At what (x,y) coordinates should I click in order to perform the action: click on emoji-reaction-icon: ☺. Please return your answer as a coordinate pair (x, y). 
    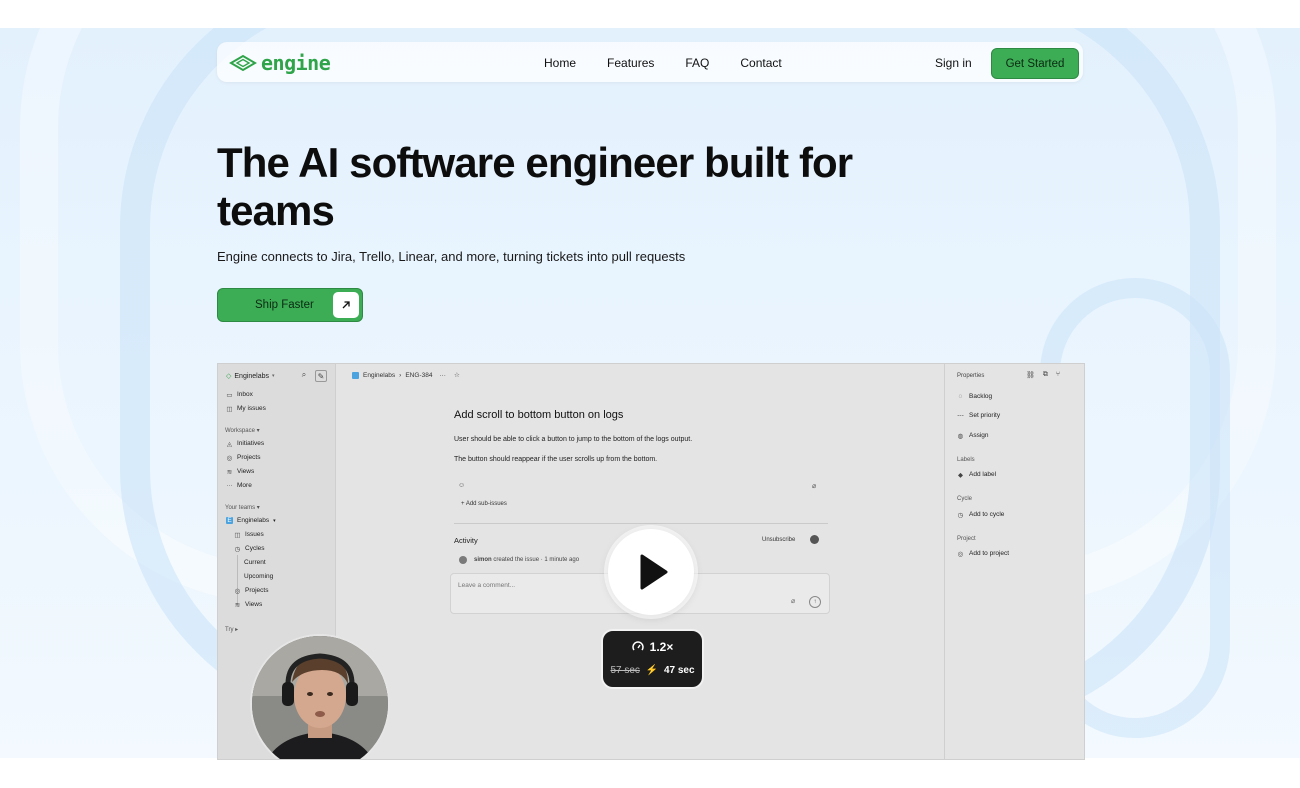
    Looking at the image, I should click on (461, 485).